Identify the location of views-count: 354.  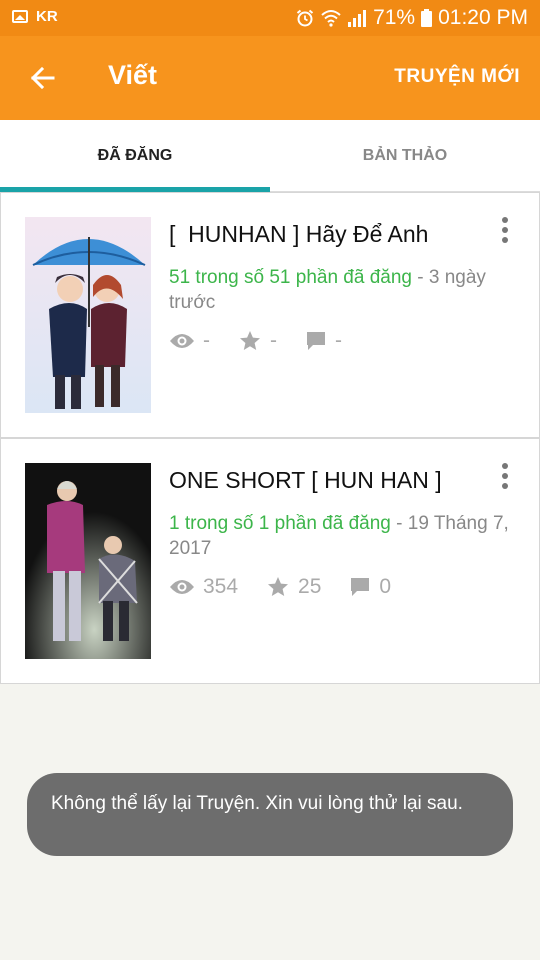
(221, 586).